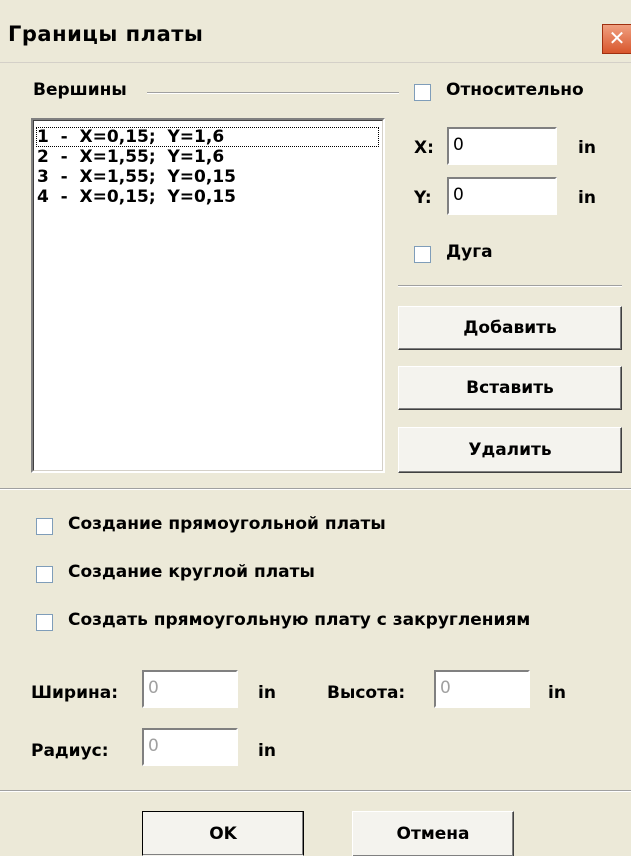 This screenshot has width=631, height=856. Describe the element at coordinates (587, 198) in the screenshot. I see `y-unit: in` at that location.